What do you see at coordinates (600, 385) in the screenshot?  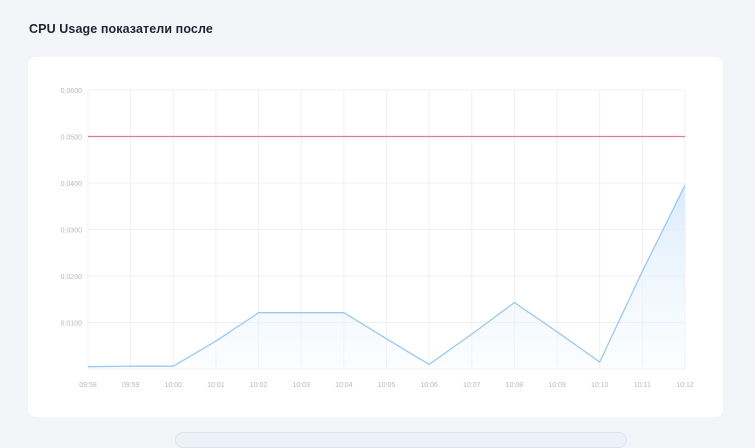 I see `x-tick-label: 10:10` at bounding box center [600, 385].